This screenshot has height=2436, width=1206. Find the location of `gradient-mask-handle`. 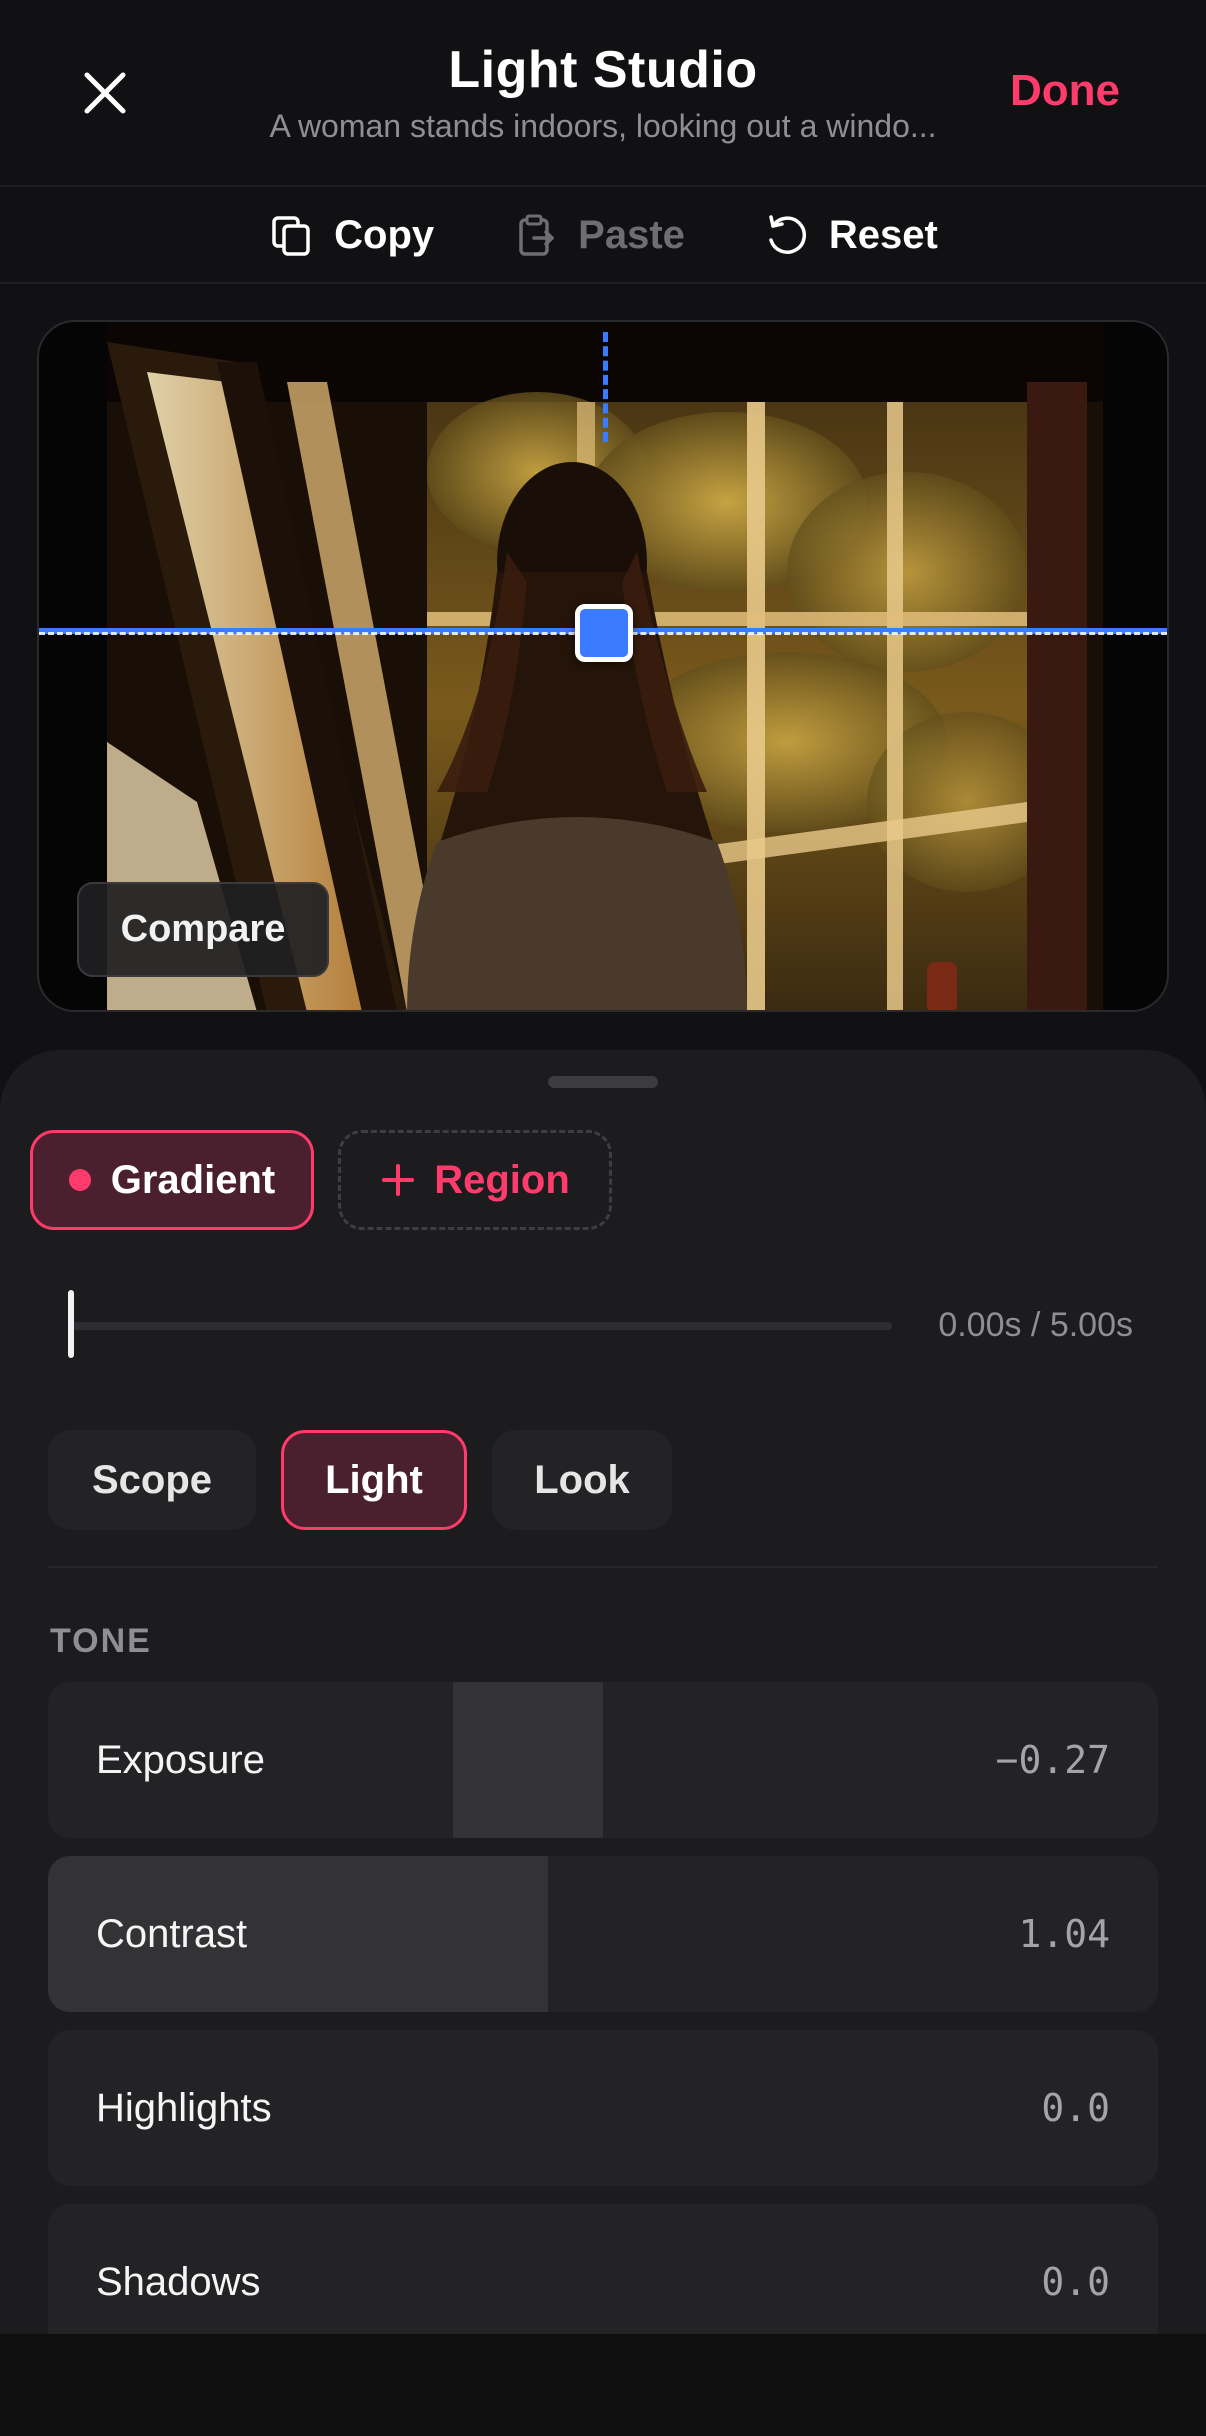

gradient-mask-handle is located at coordinates (604, 633).